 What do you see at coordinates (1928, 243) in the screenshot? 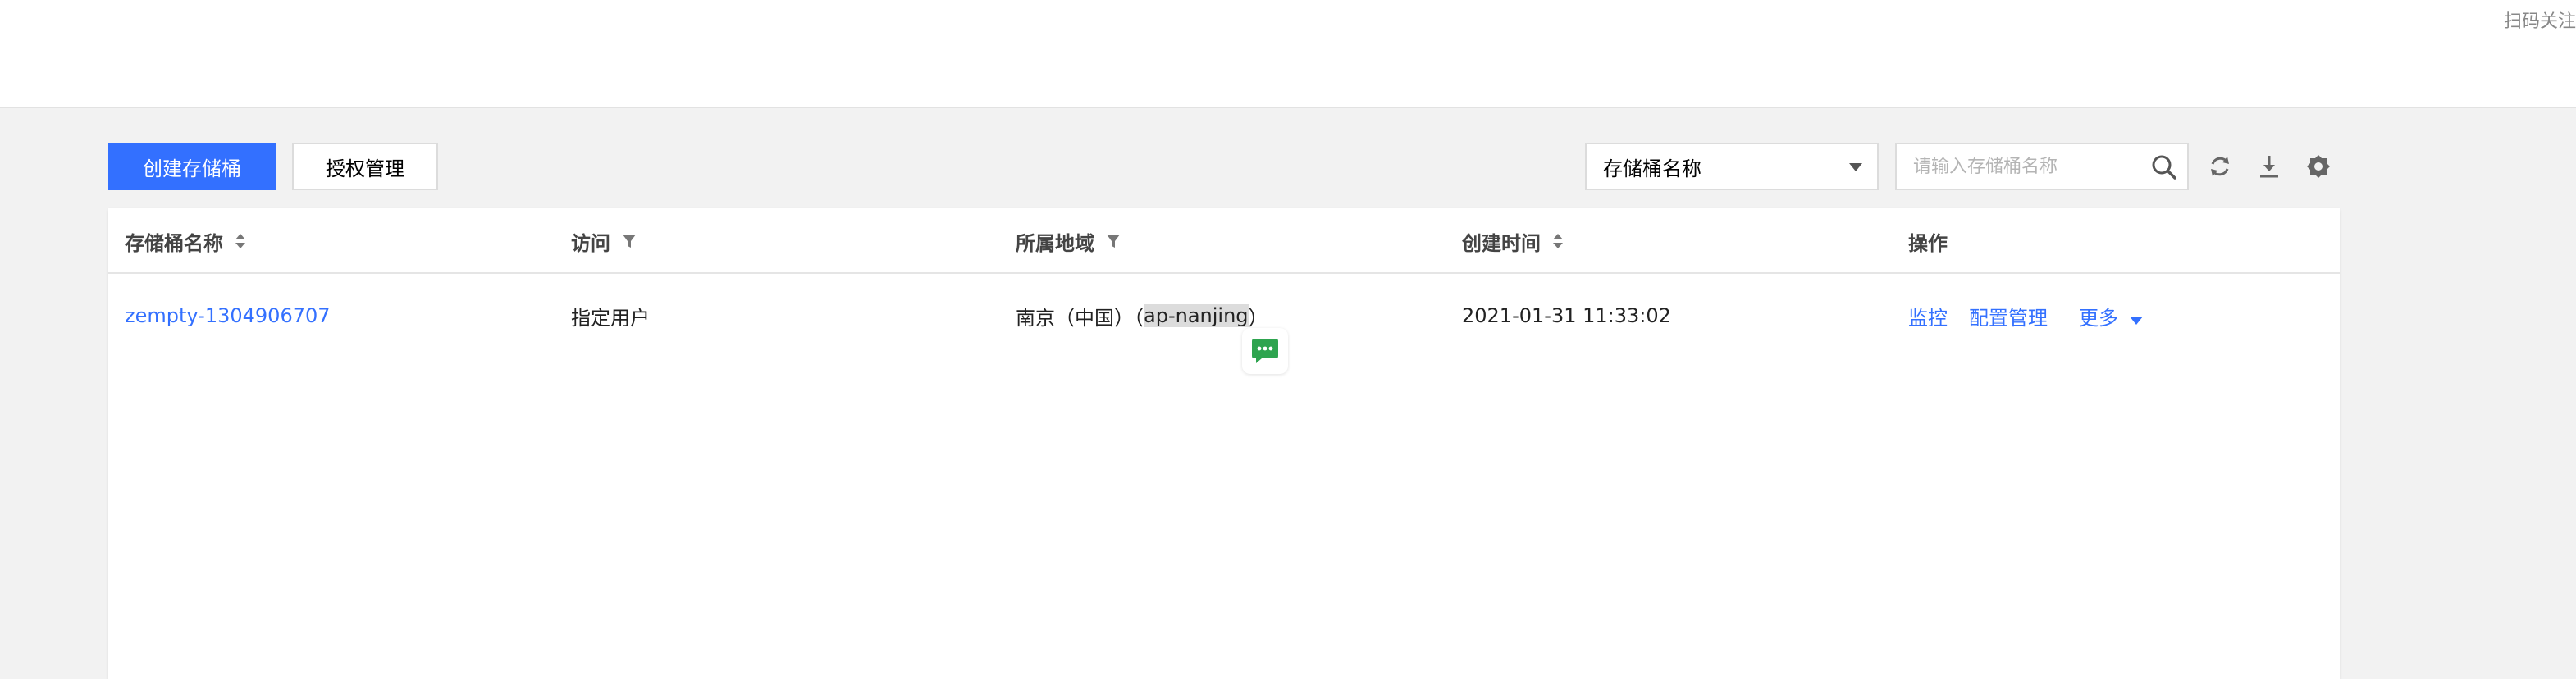
I see `col-actions: 操作` at bounding box center [1928, 243].